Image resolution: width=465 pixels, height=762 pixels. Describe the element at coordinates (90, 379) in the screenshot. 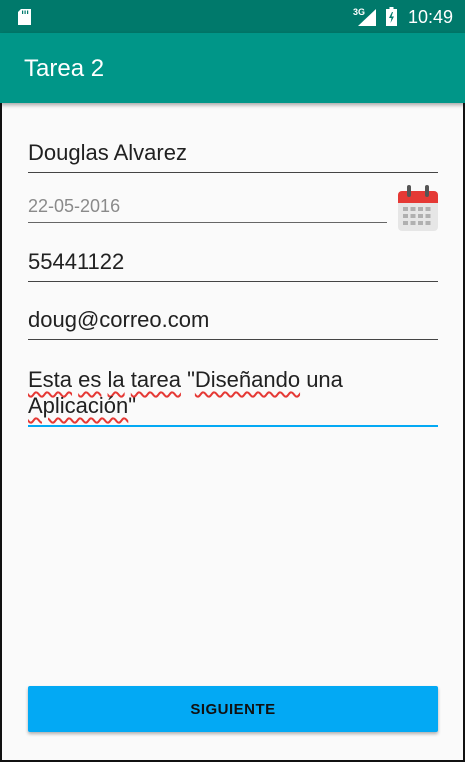

I see `description-word: es` at that location.